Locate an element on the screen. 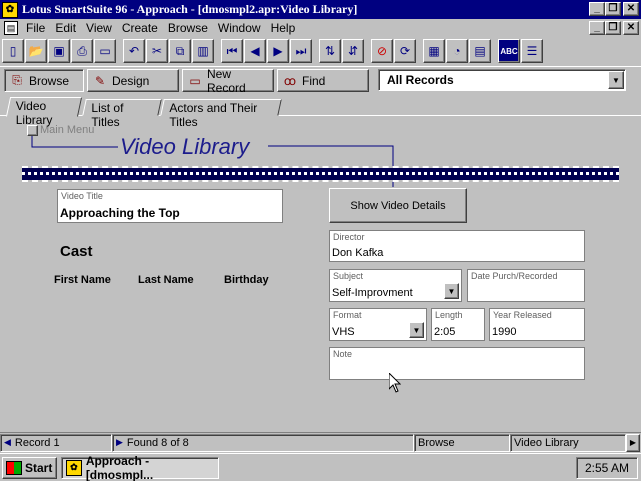 The height and width of the screenshot is (481, 641). preview-icon: ▭ is located at coordinates (105, 51).